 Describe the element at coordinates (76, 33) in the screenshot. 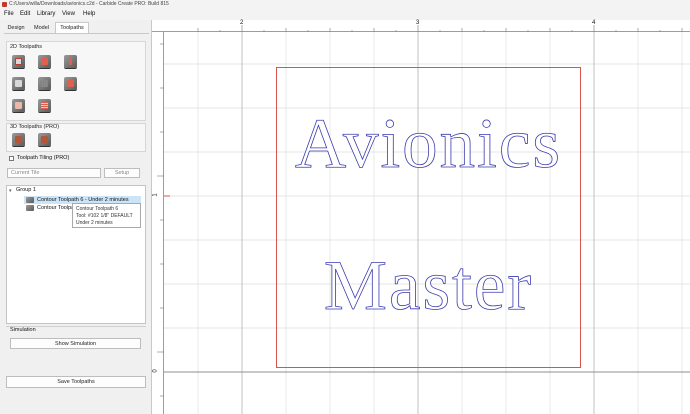

I see `tab-divider` at that location.